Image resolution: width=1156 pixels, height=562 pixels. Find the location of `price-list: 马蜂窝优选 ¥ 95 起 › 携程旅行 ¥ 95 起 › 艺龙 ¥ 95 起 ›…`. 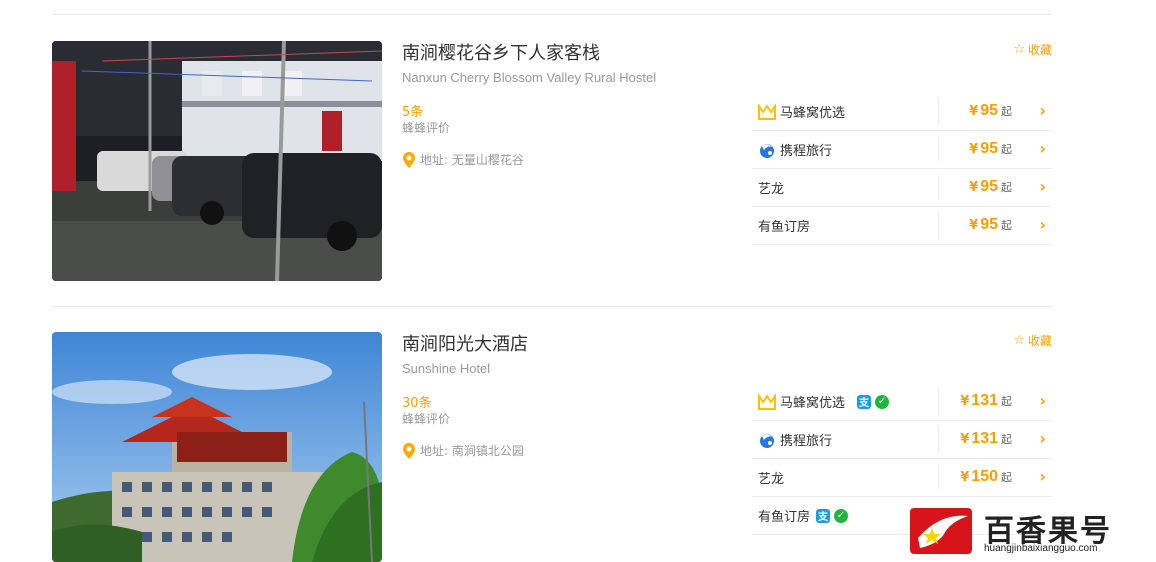

price-list: 马蜂窝优选 ¥ 95 起 › 携程旅行 ¥ 95 起 › 艺龙 ¥ 95 起 ›… is located at coordinates (902, 169).